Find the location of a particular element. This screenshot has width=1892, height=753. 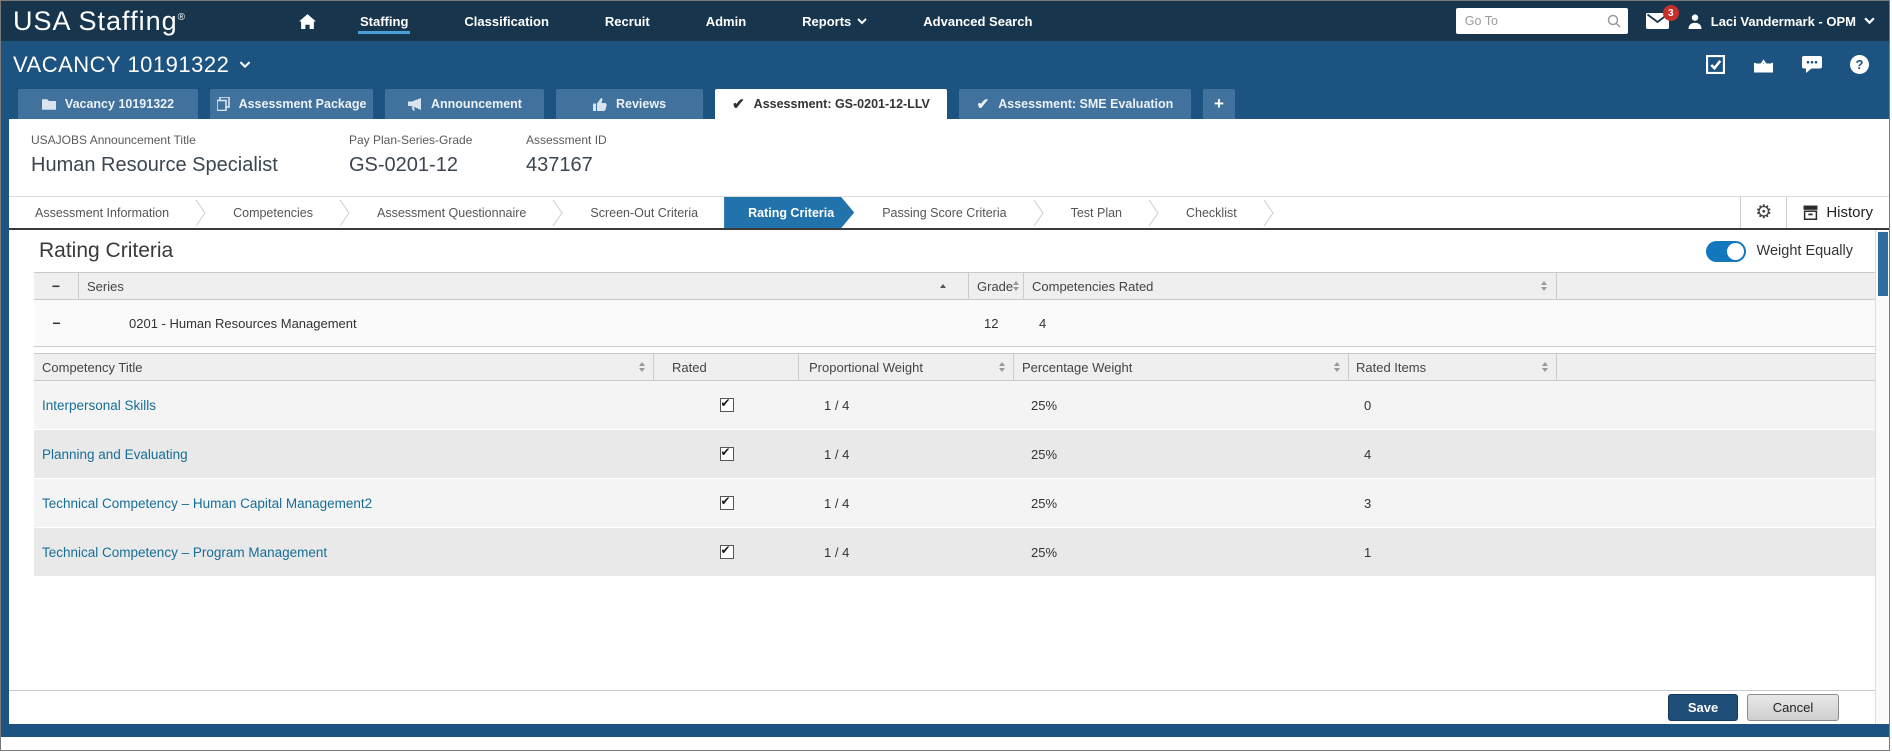

gear-icon: ⚙ is located at coordinates (1763, 212).